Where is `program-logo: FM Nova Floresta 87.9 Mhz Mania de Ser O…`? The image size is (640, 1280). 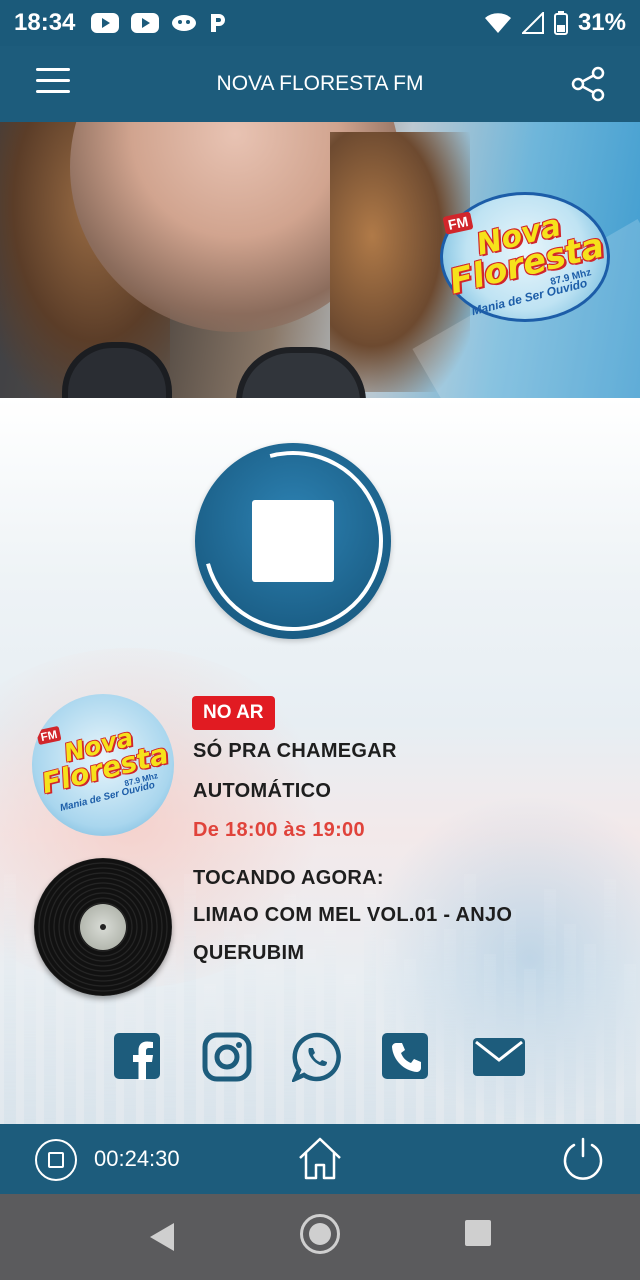
program-logo: FM Nova Floresta 87.9 Mhz Mania de Ser O… is located at coordinates (103, 765).